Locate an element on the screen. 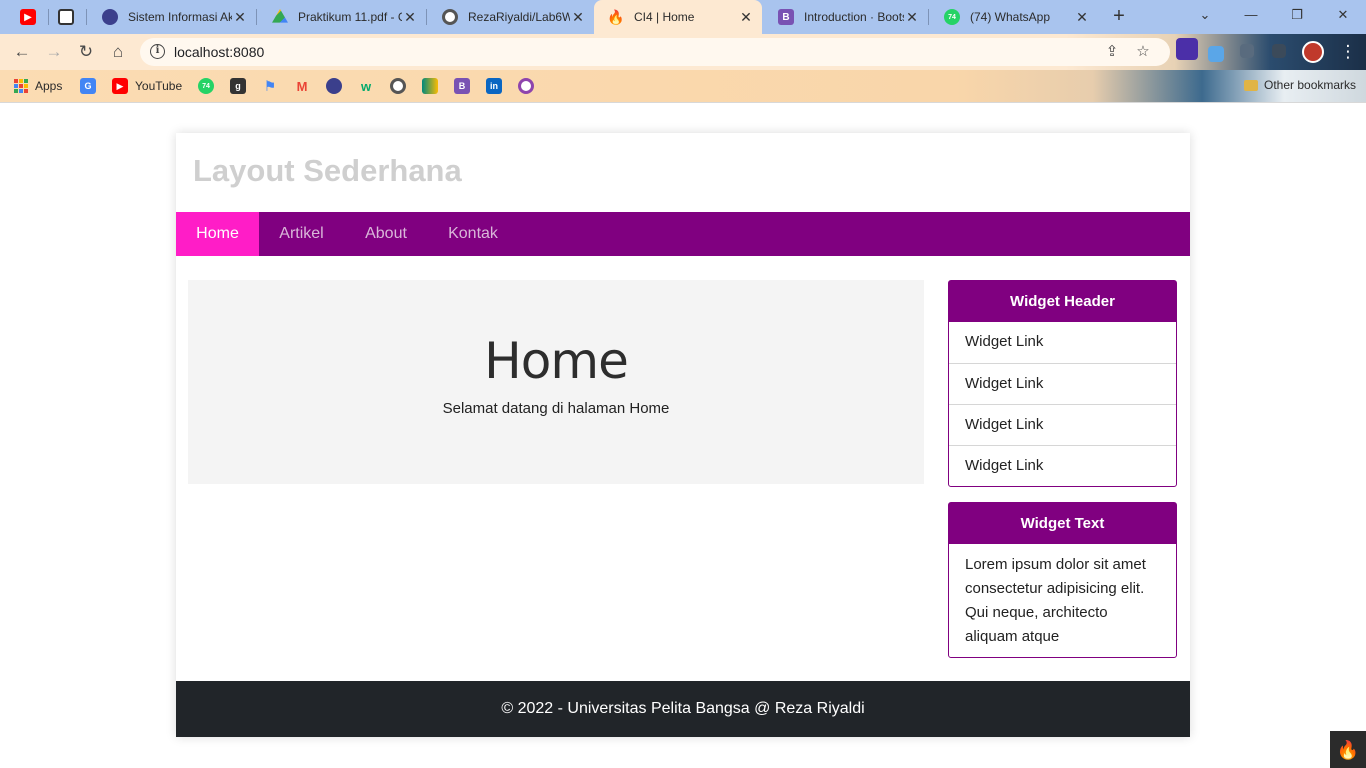 Image resolution: width=1366 pixels, height=768 pixels. bookmark-goodreads: g is located at coordinates (238, 86).